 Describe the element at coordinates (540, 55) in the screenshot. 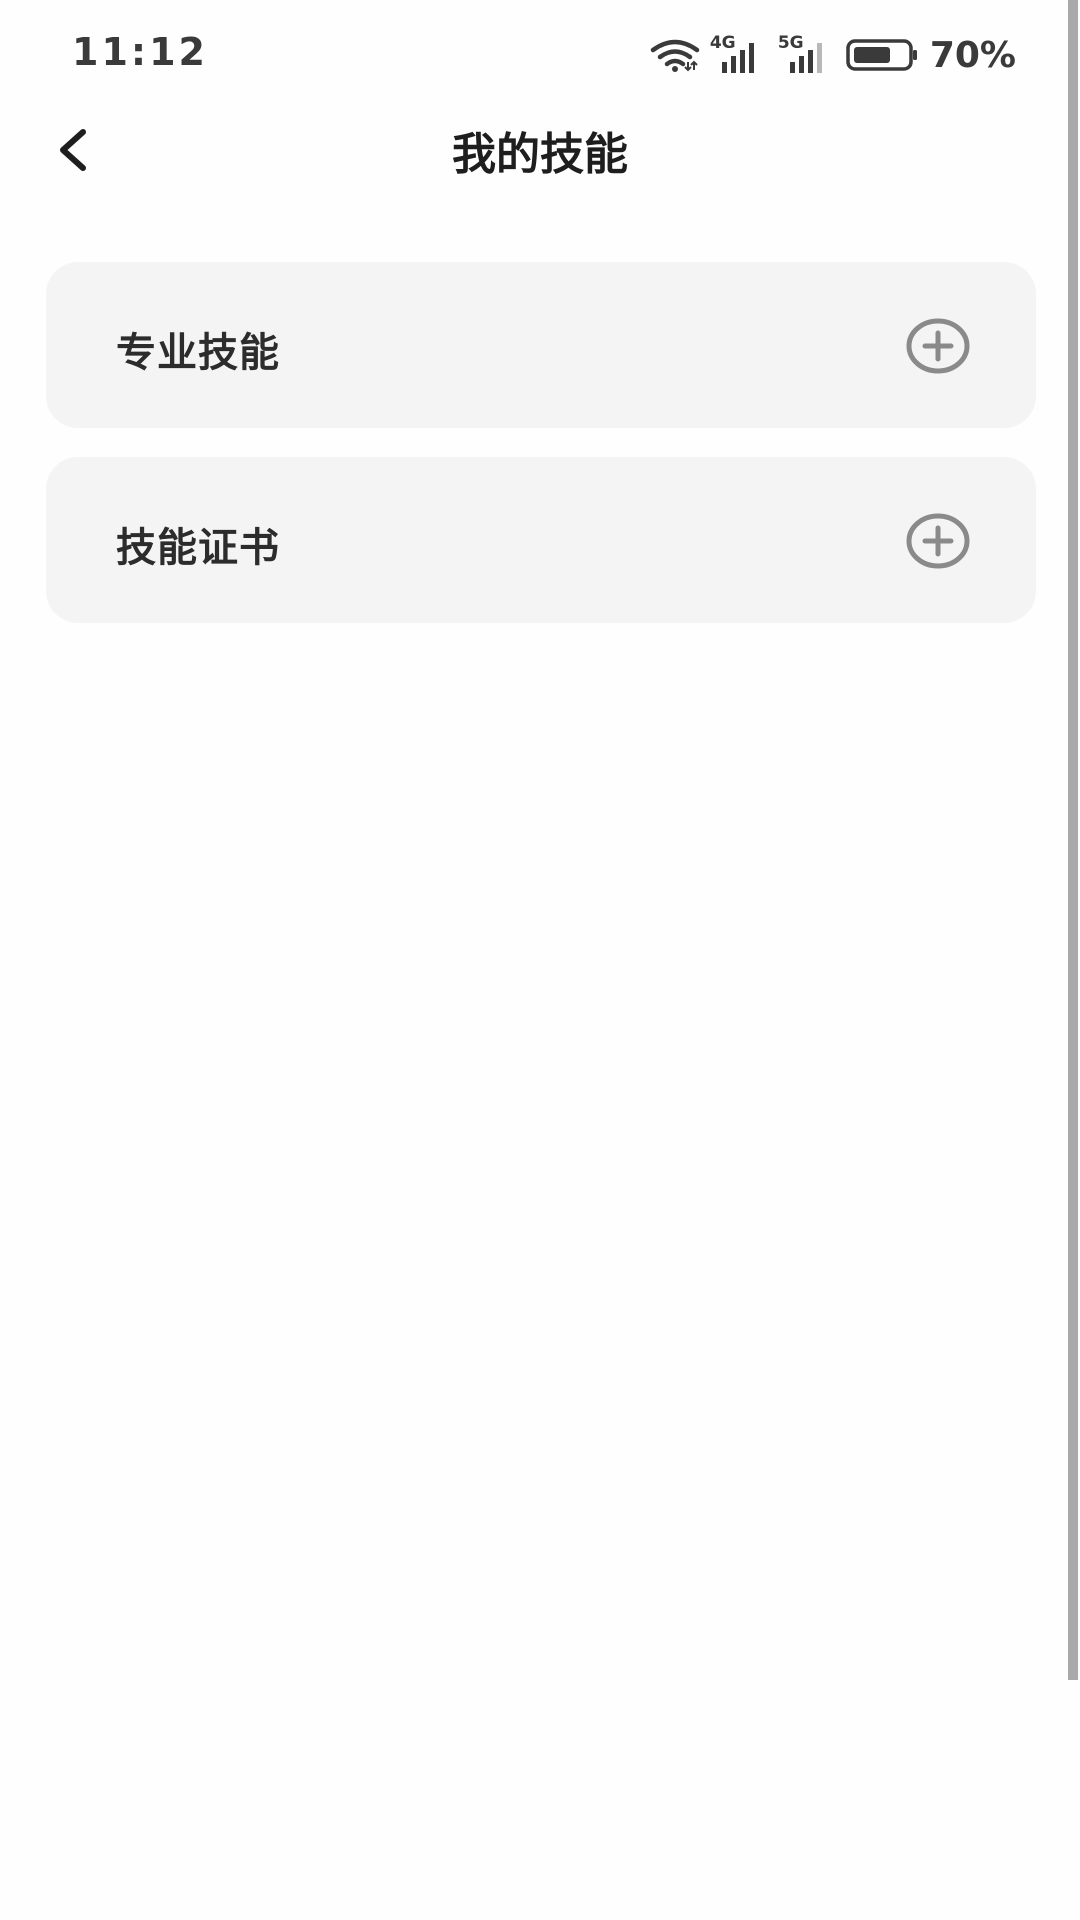

I see `status-bar: 11:12 4G 5G 70%` at that location.